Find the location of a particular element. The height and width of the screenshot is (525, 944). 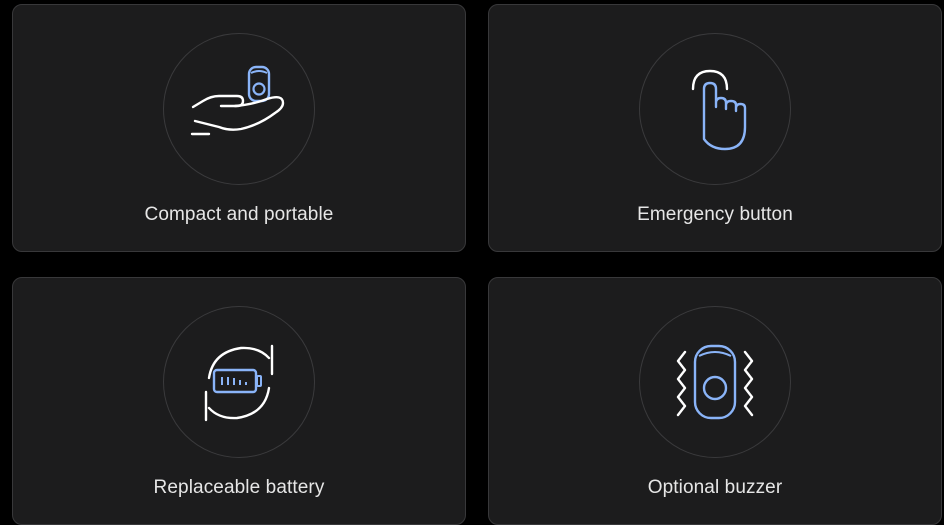

feature-label: Optional buzzer is located at coordinates (715, 487).